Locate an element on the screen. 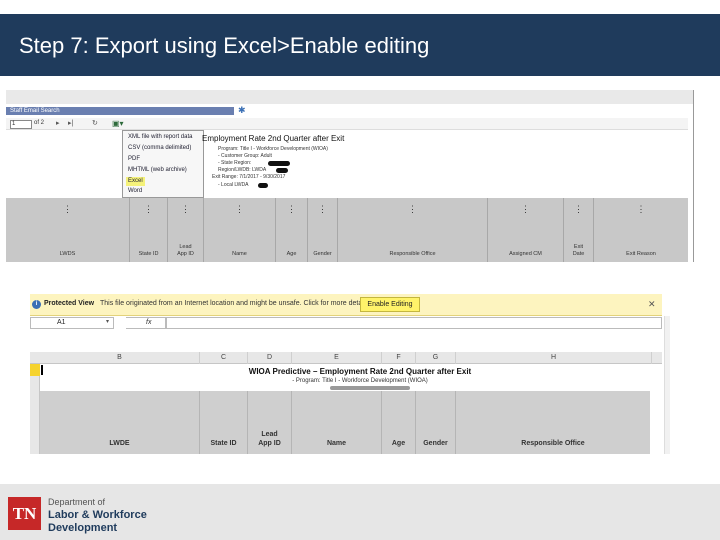  report-toolbar: 1 of 2 ▸ ▸| ↻ ▣▾ is located at coordinates (347, 124).